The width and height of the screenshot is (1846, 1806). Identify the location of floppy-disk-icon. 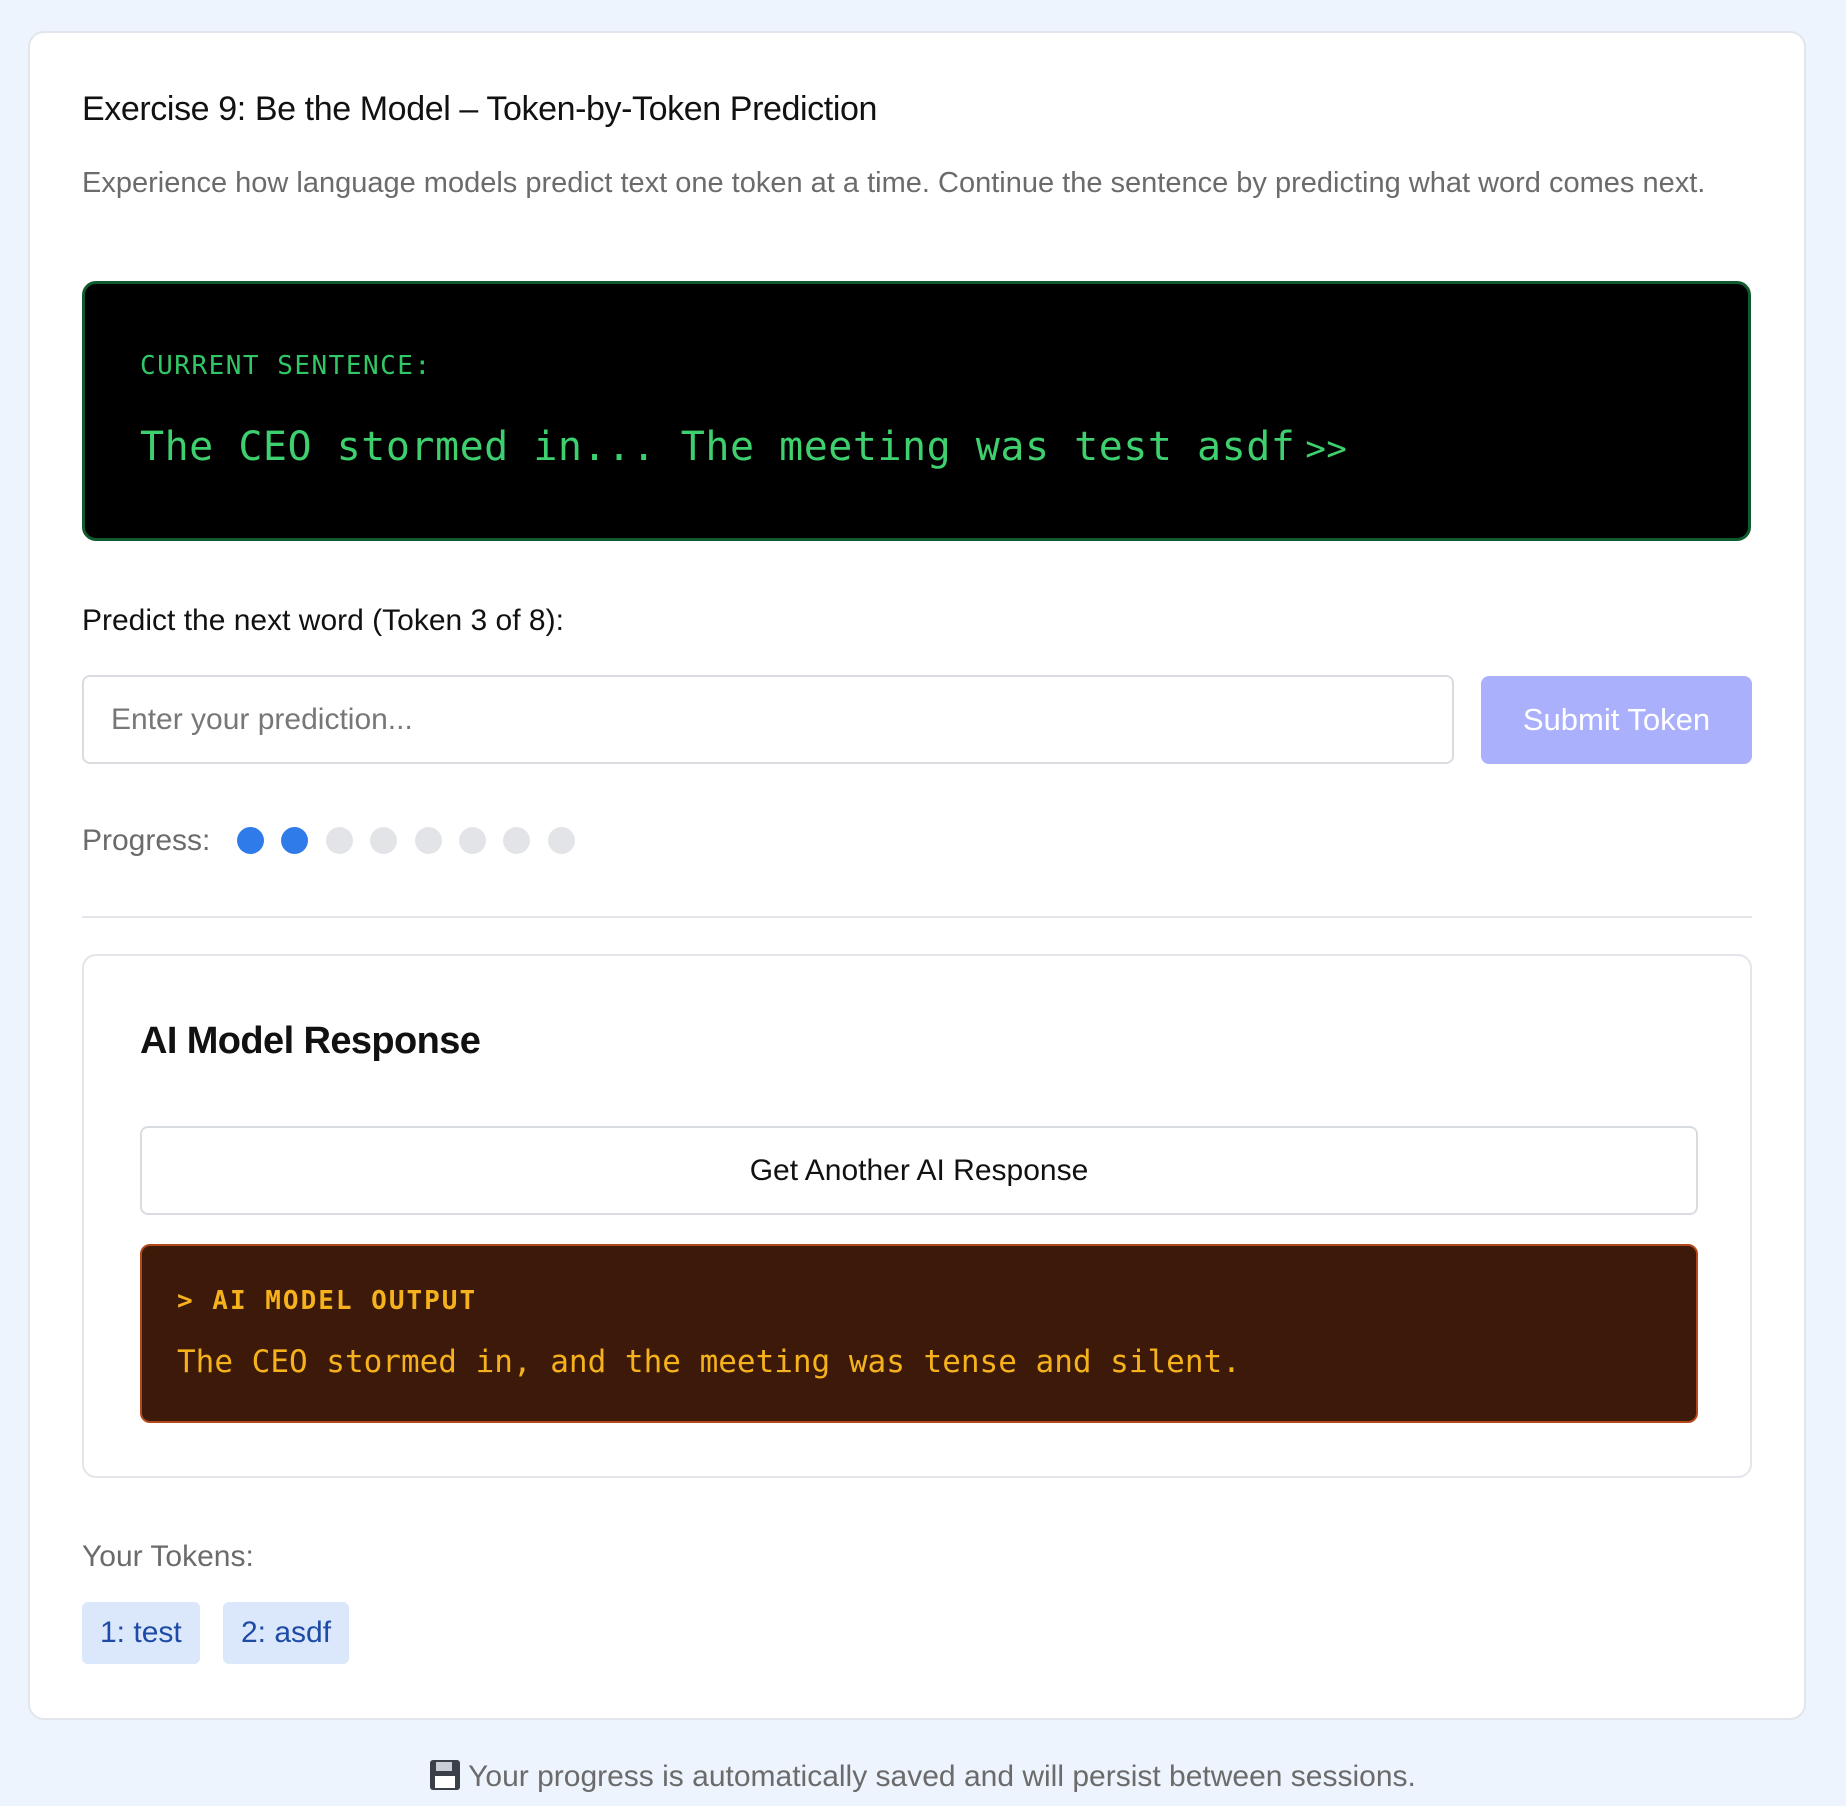
(445, 1775).